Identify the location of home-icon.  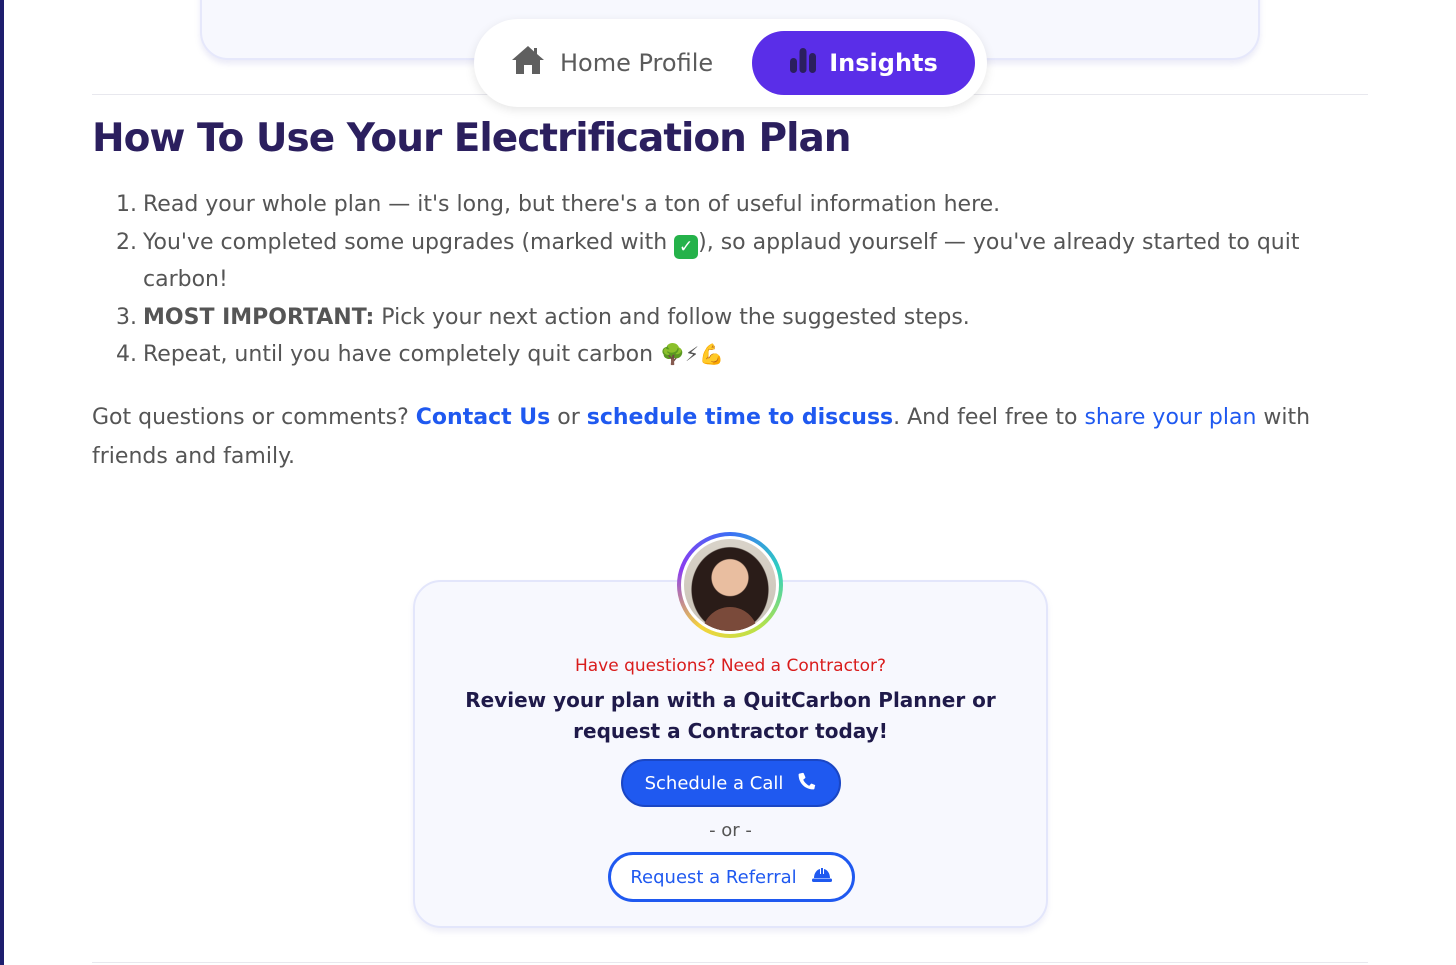
(528, 63).